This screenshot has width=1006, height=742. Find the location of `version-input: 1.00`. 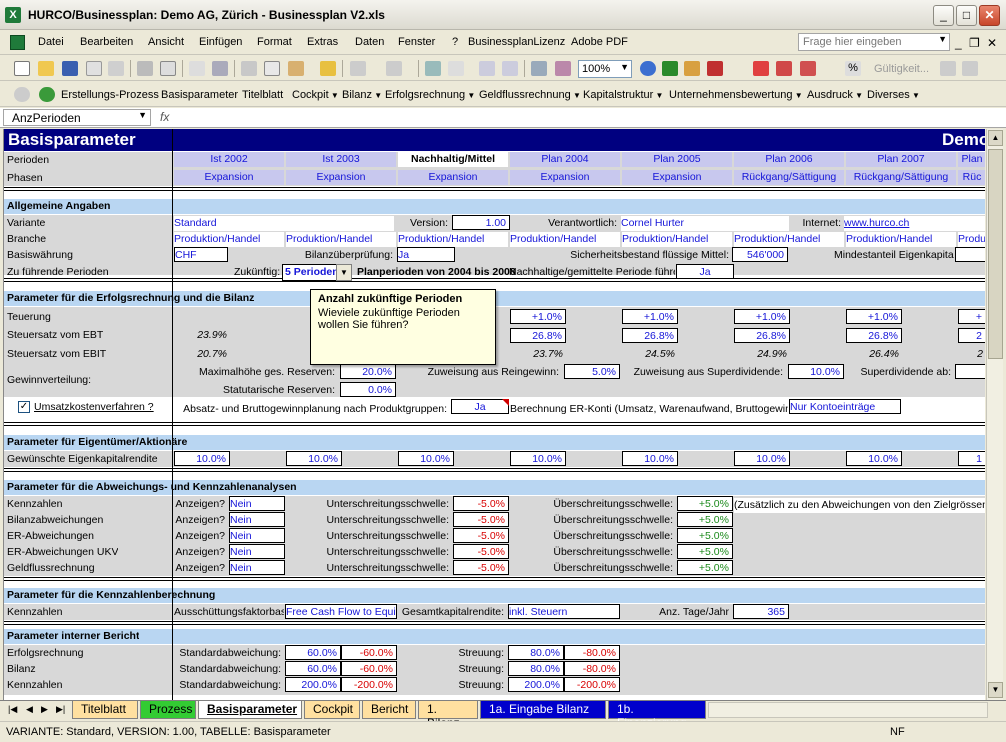

version-input: 1.00 is located at coordinates (481, 222).